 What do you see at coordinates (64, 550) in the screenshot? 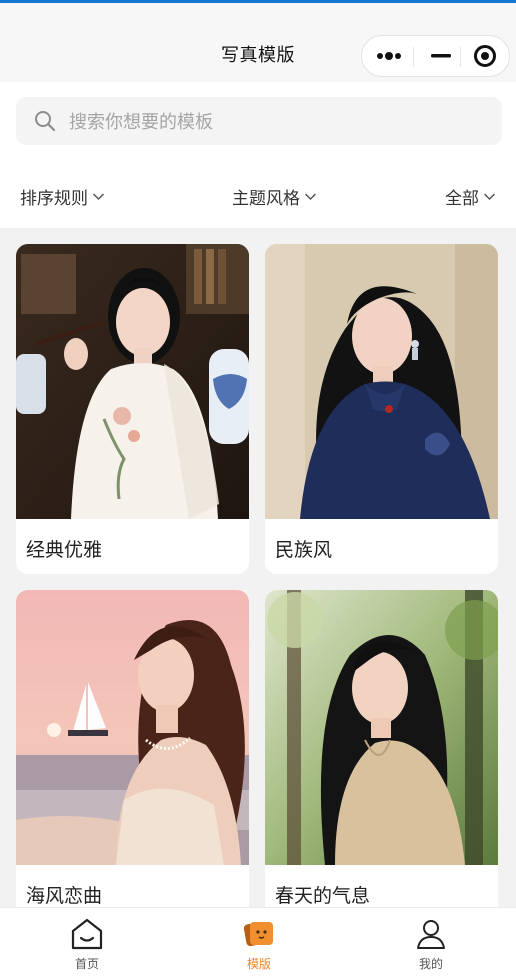
I see `template-name: 经典优雅` at bounding box center [64, 550].